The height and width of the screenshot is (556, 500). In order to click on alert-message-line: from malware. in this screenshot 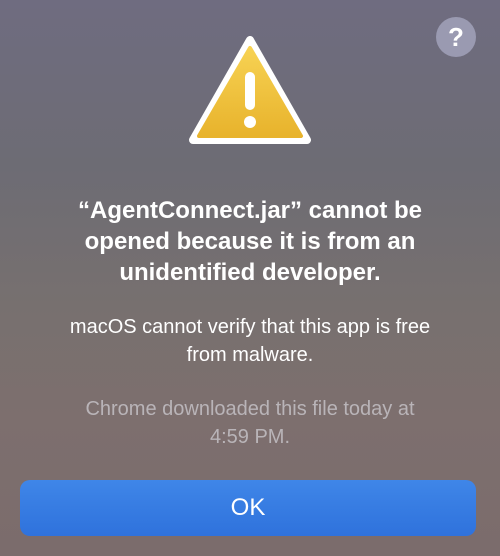, I will do `click(250, 355)`.